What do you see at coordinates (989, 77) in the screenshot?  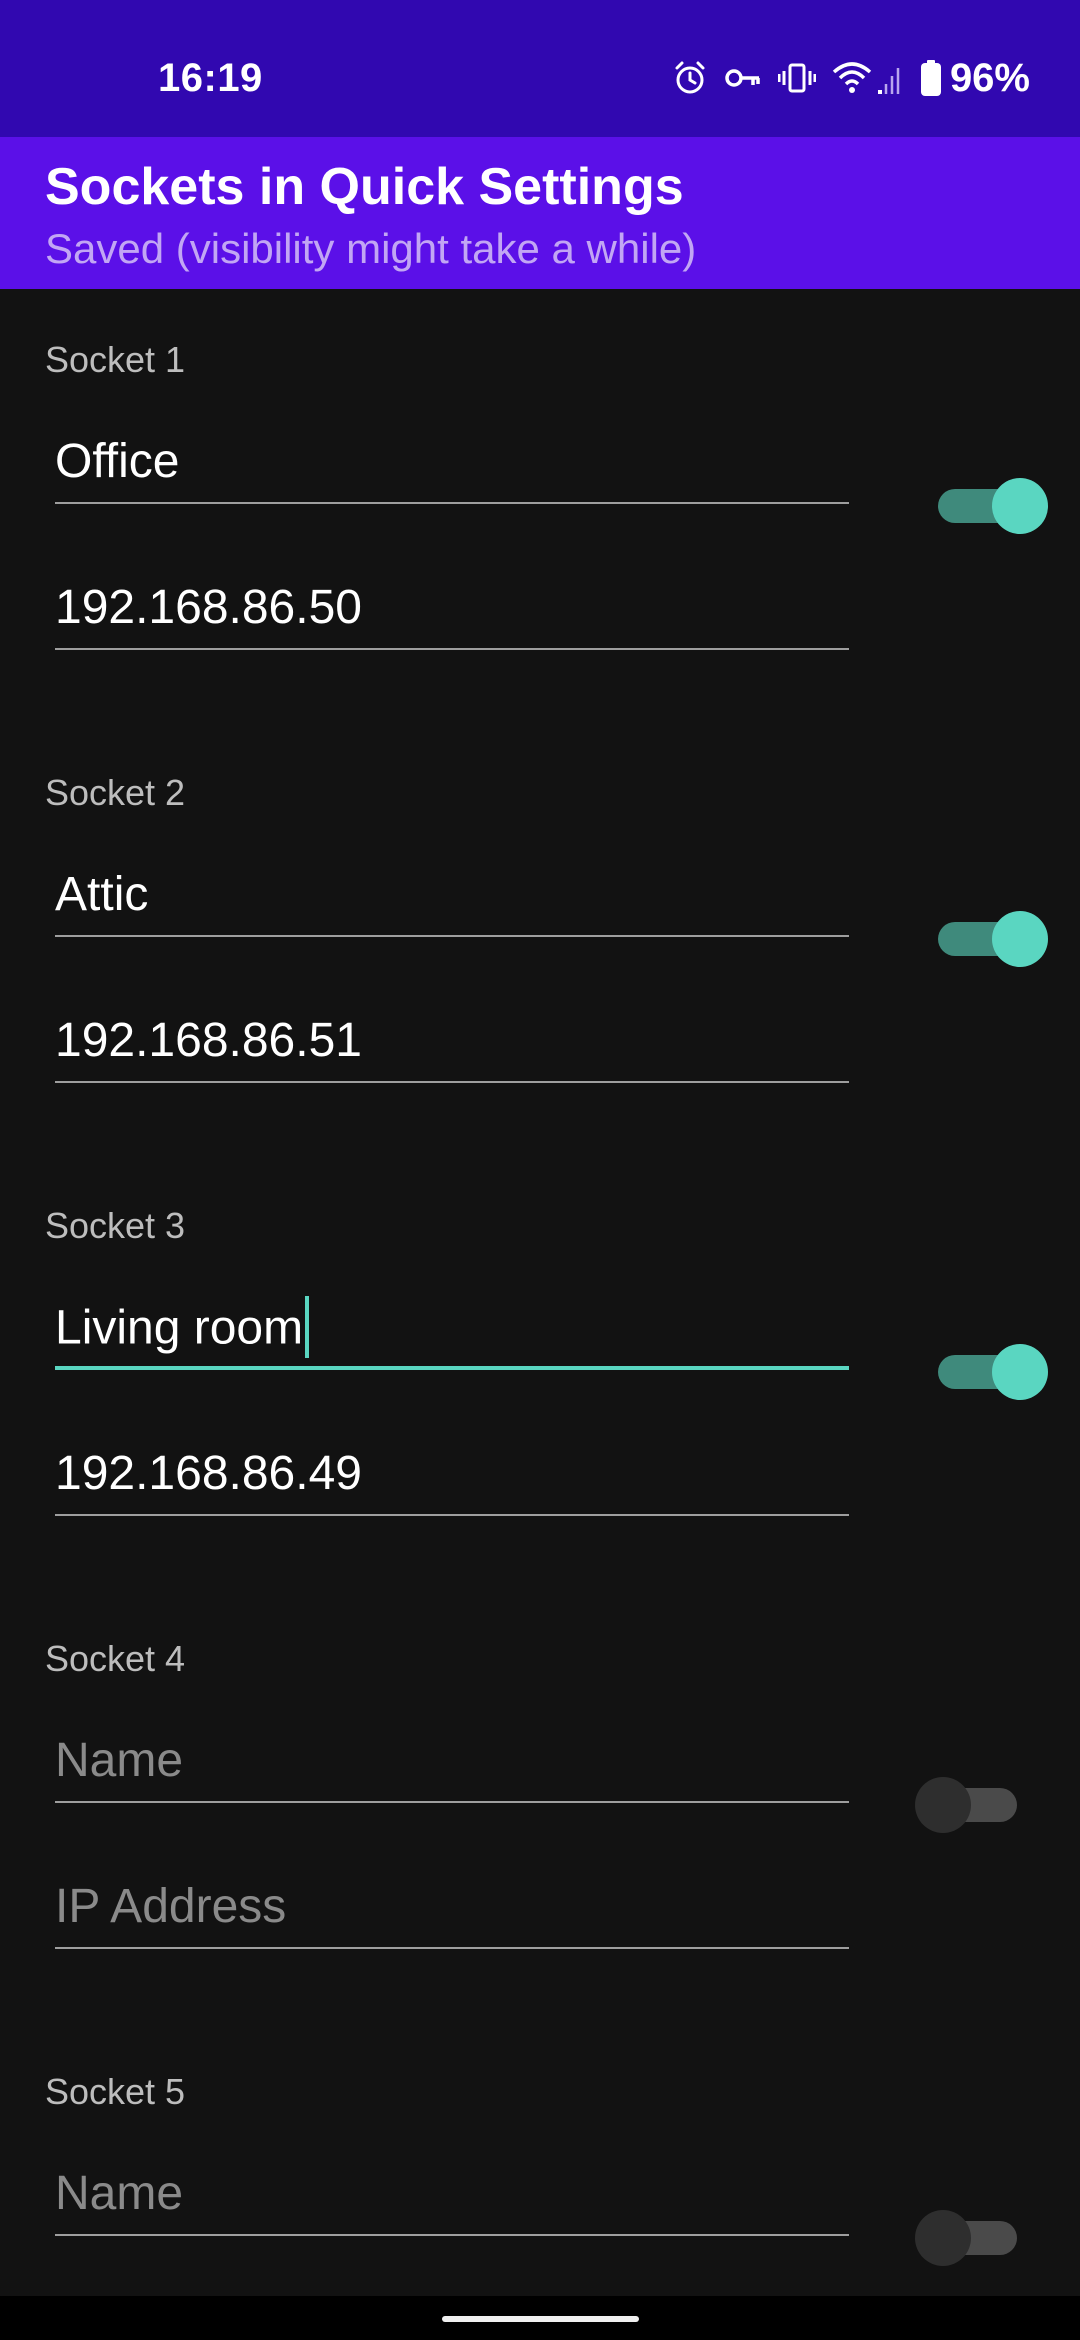 I see `battery-percent: 96%` at bounding box center [989, 77].